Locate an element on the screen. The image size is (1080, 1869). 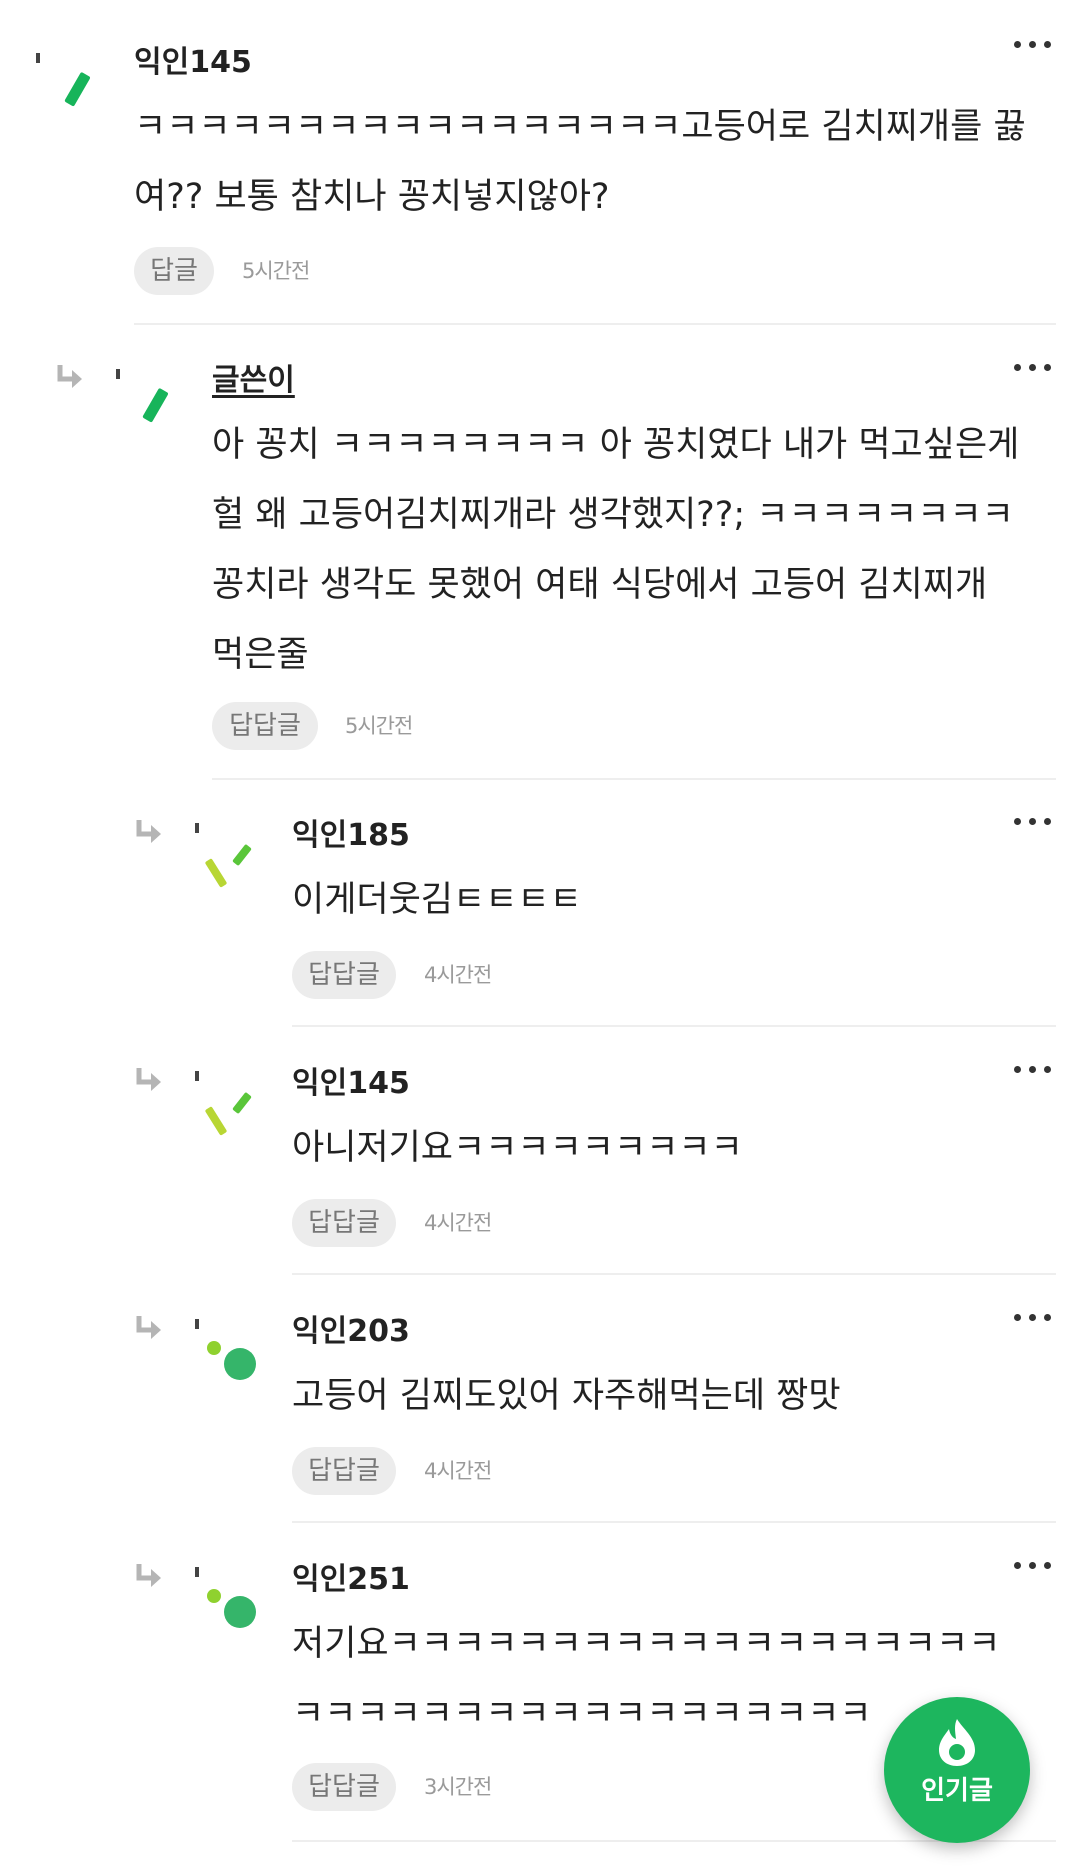
reply-button: 답글 is located at coordinates (174, 271).